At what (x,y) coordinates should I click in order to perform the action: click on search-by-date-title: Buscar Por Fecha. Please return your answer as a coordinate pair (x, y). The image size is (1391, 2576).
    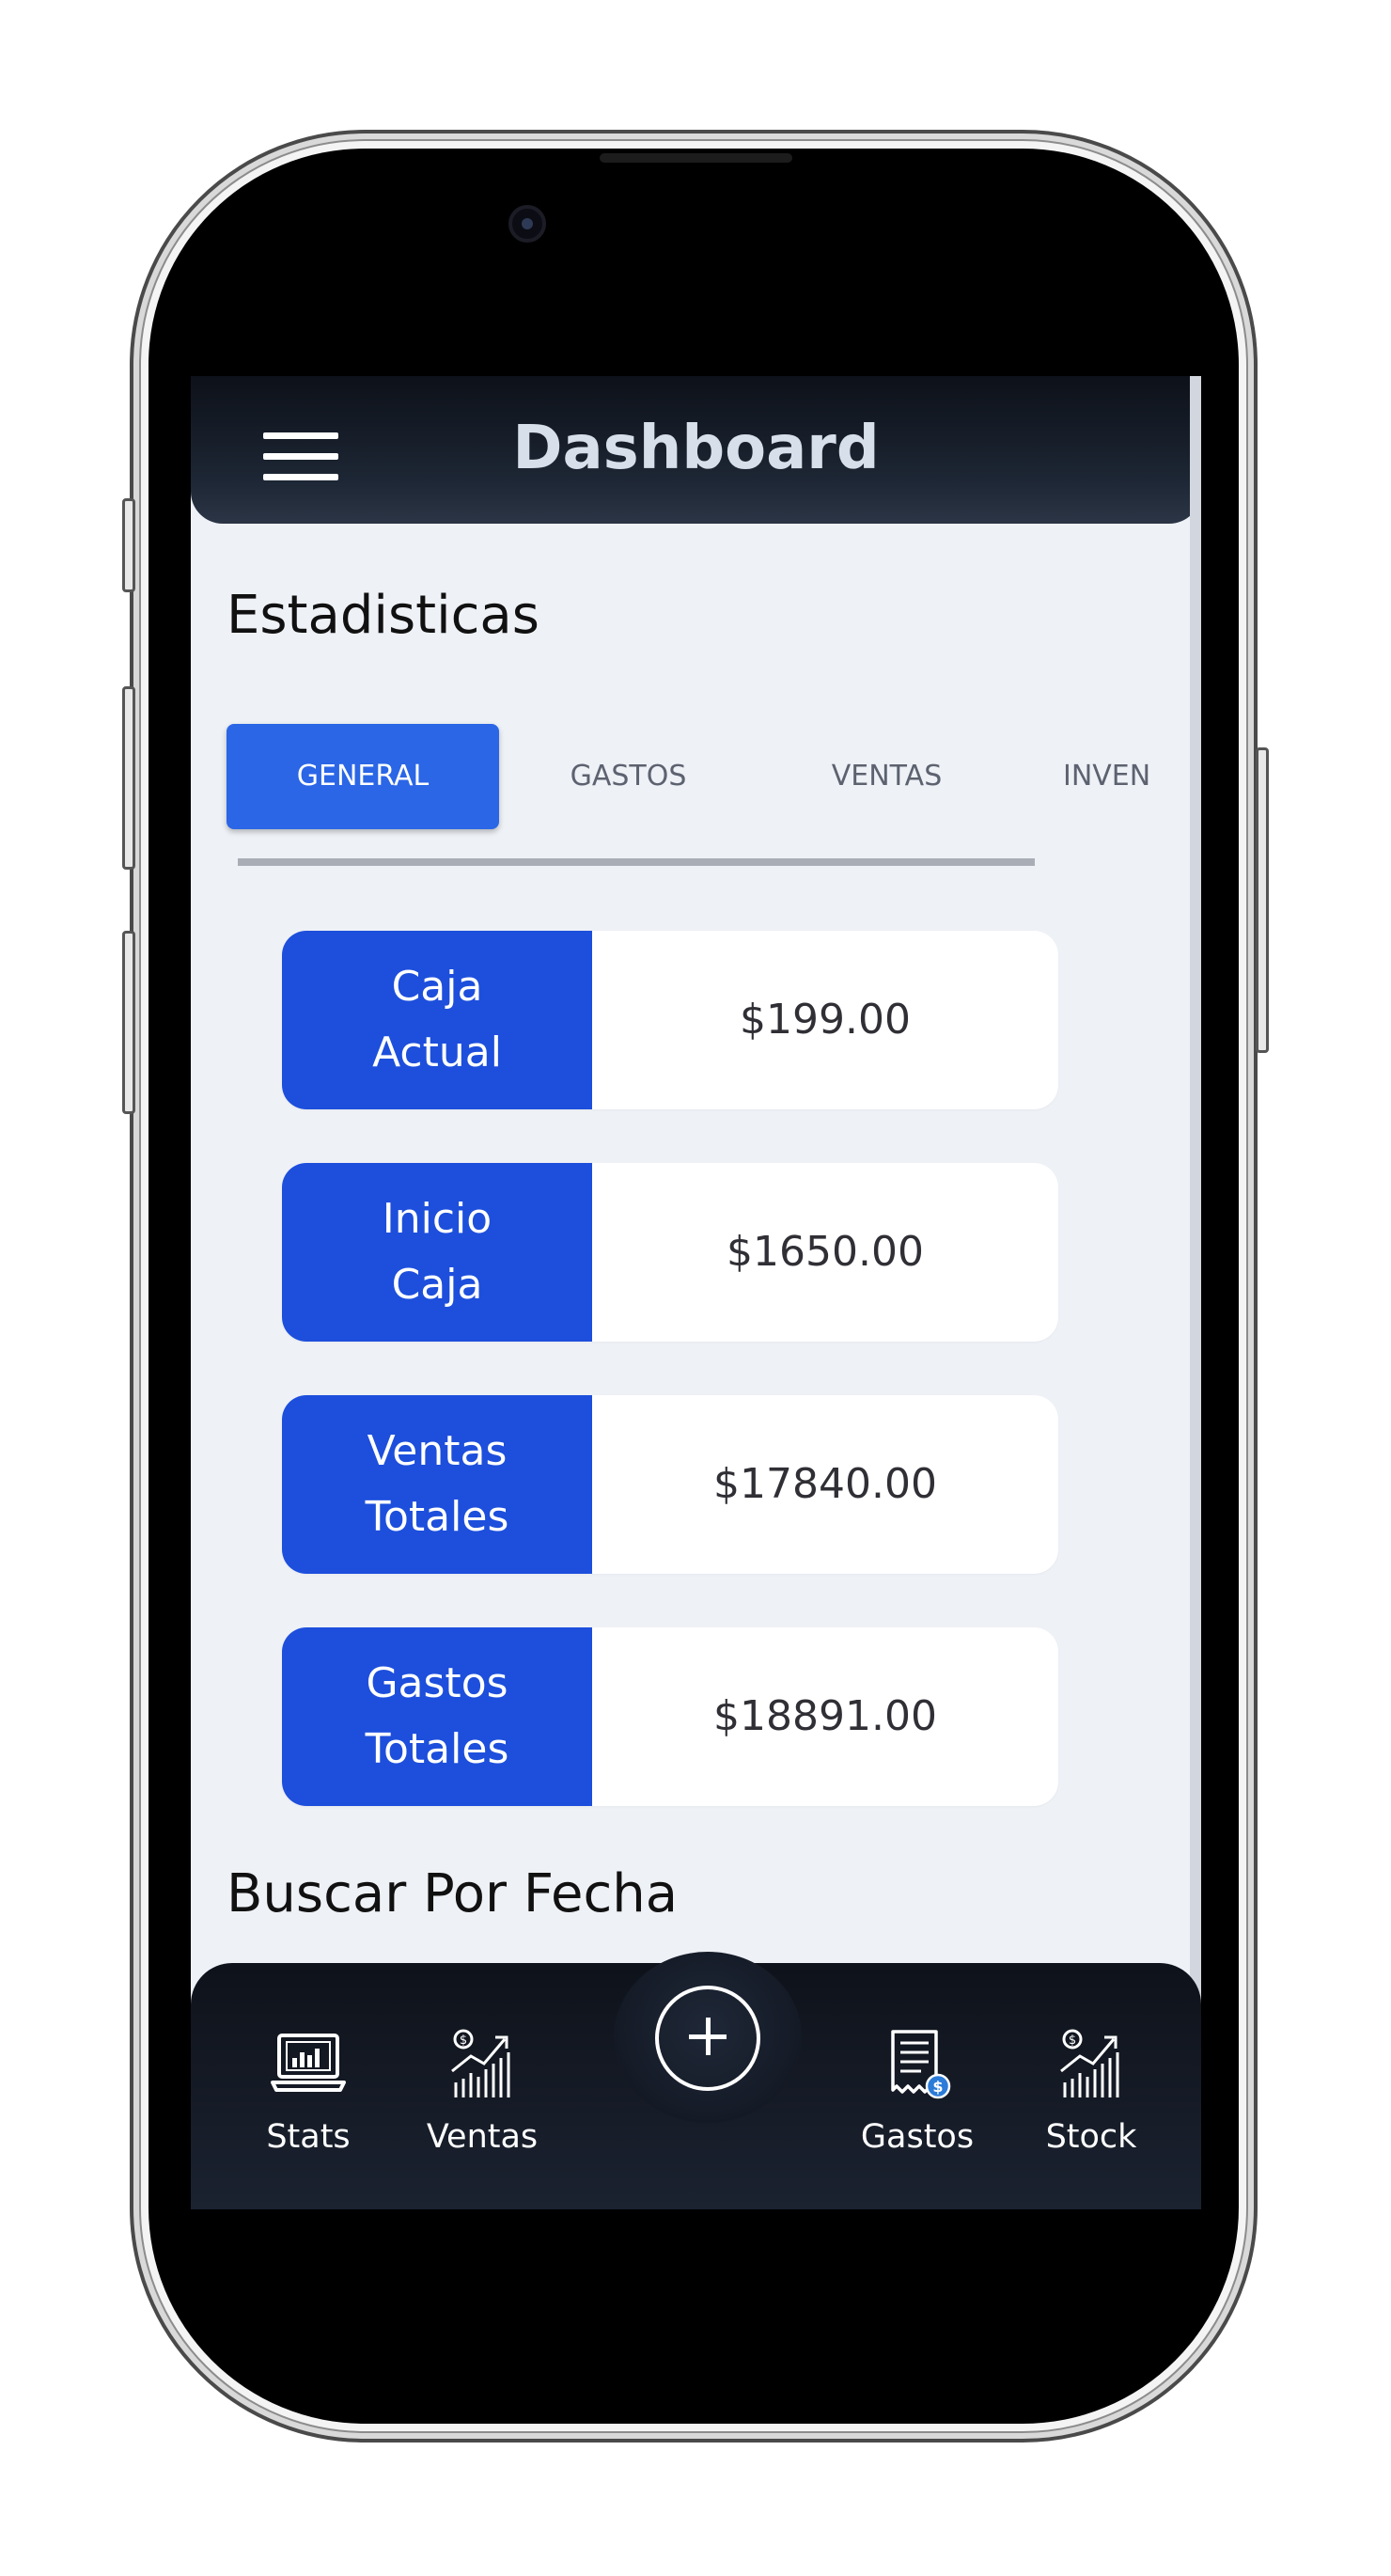
    Looking at the image, I should click on (453, 1894).